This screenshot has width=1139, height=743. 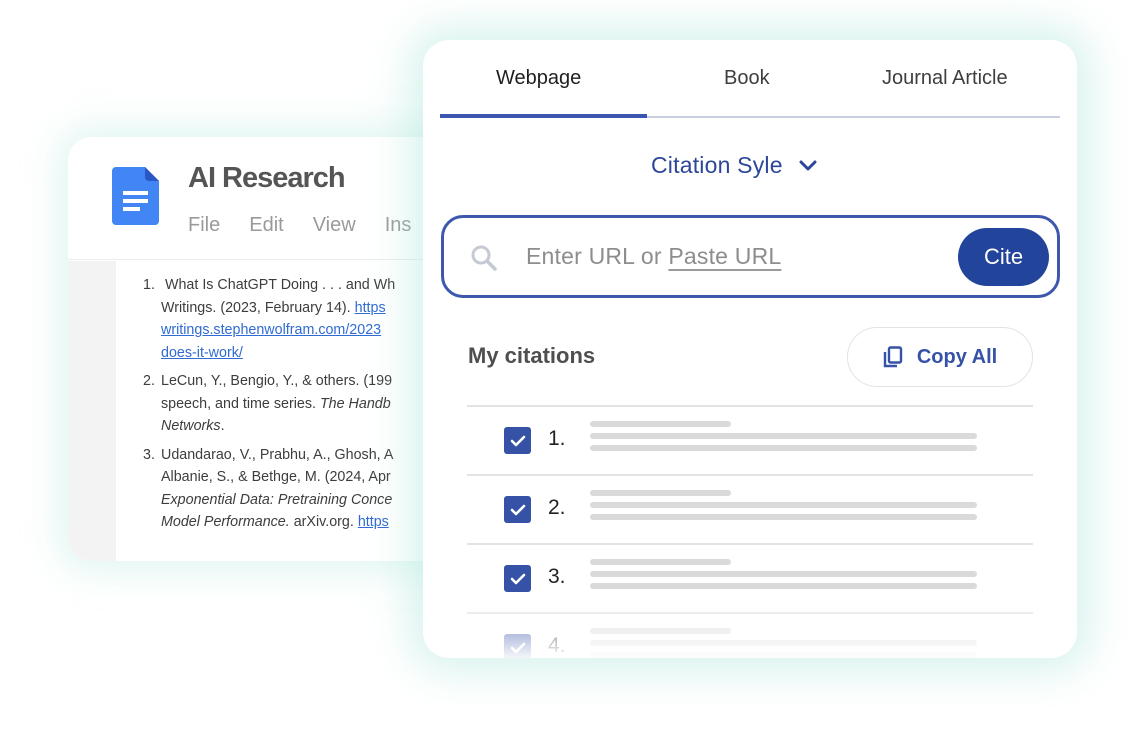 What do you see at coordinates (1003, 257) in the screenshot?
I see `cite-button: Cite` at bounding box center [1003, 257].